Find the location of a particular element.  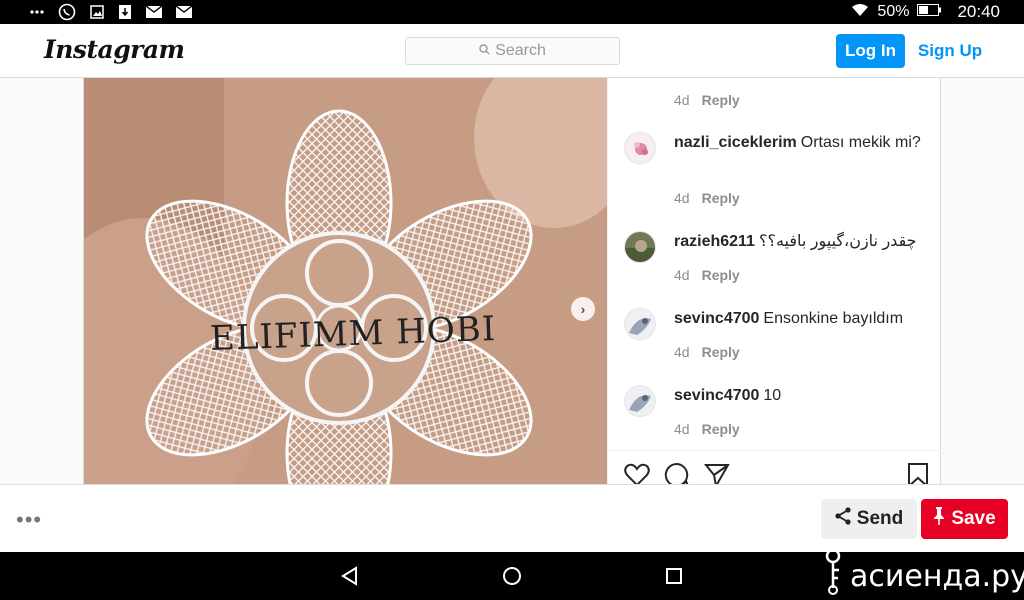

comment-text: sevinc4700 10 is located at coordinates (801, 396).